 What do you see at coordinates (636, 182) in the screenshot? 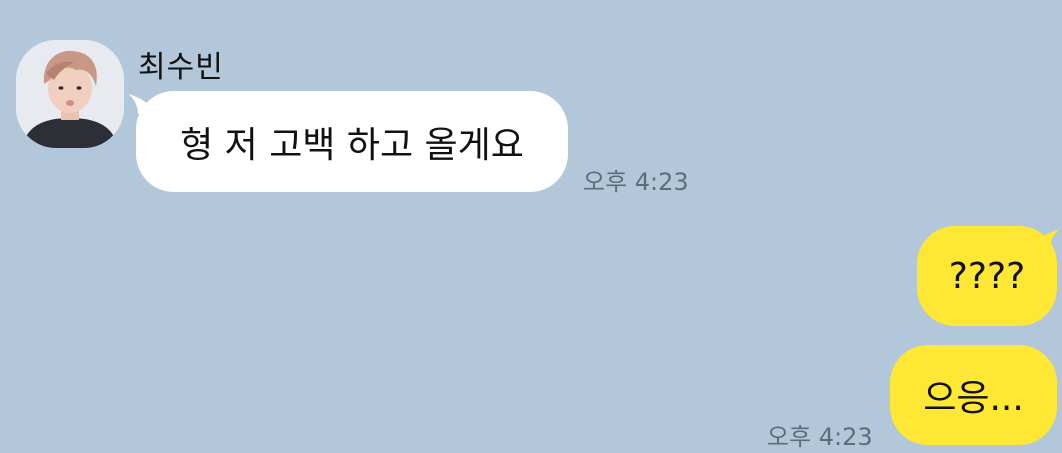
I see `incoming-message-time: 오후 4:23` at bounding box center [636, 182].